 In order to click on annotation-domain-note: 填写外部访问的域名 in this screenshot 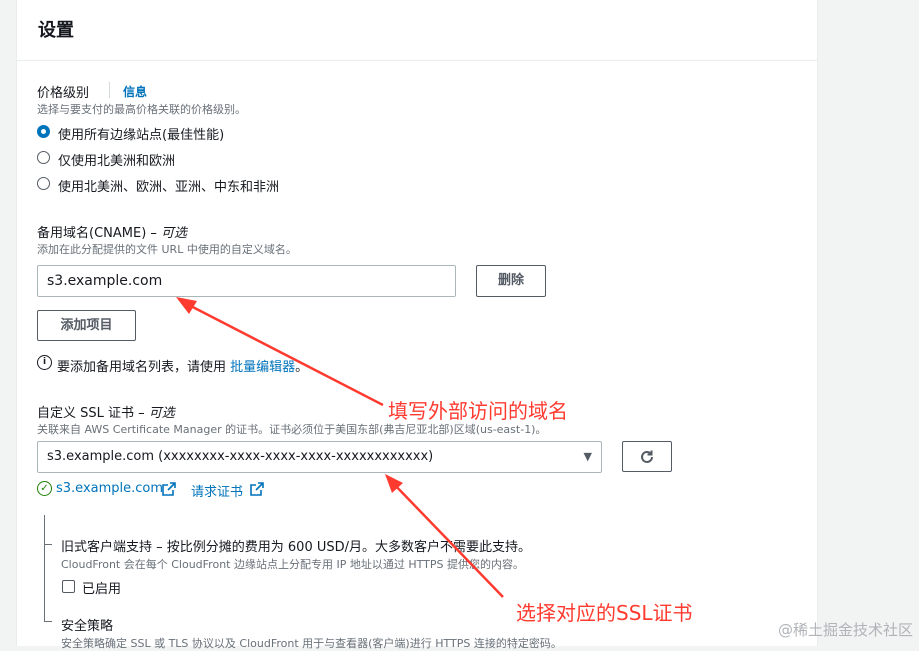, I will do `click(478, 411)`.